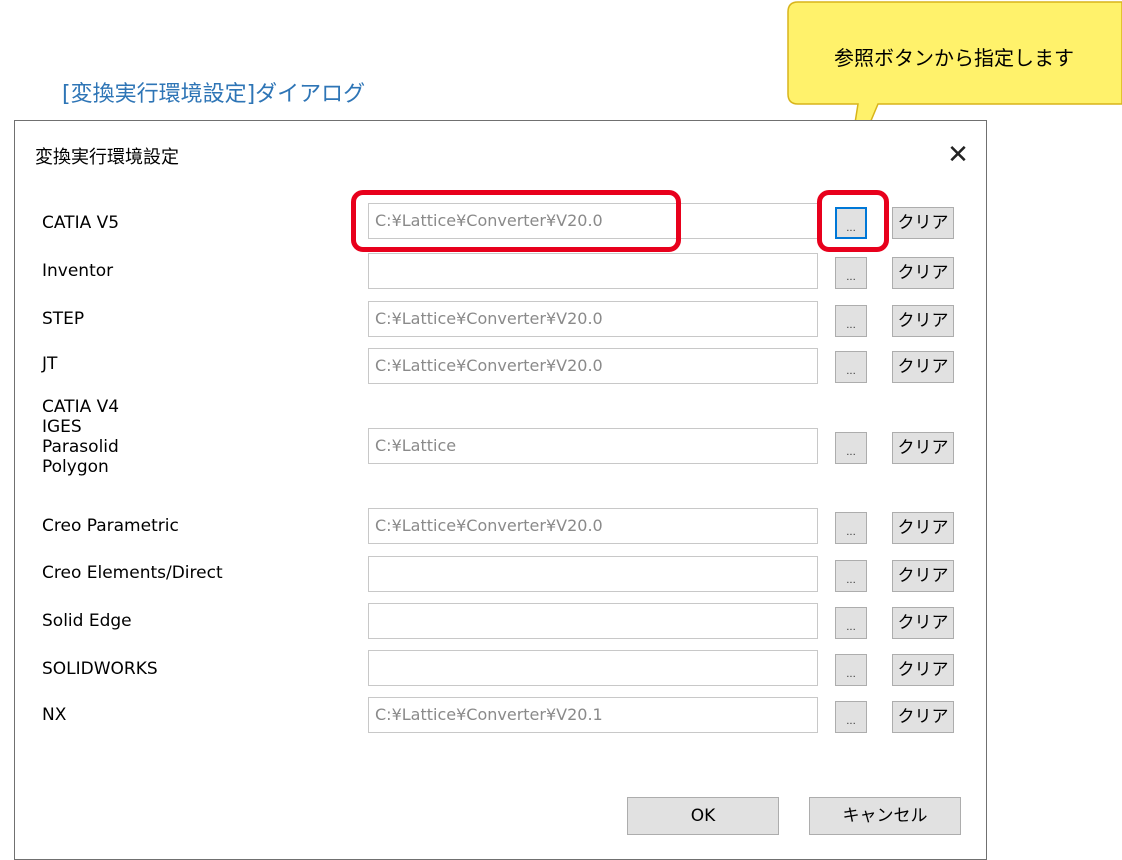 The height and width of the screenshot is (860, 1122). What do you see at coordinates (593, 574) in the screenshot?
I see `path-field-creo-elements-direct` at bounding box center [593, 574].